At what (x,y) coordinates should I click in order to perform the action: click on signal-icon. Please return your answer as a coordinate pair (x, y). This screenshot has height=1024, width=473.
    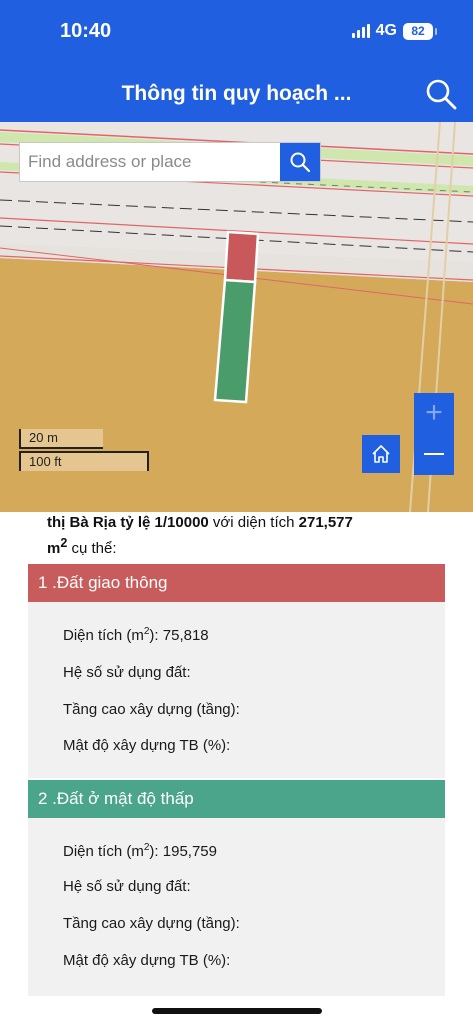
    Looking at the image, I should click on (360, 31).